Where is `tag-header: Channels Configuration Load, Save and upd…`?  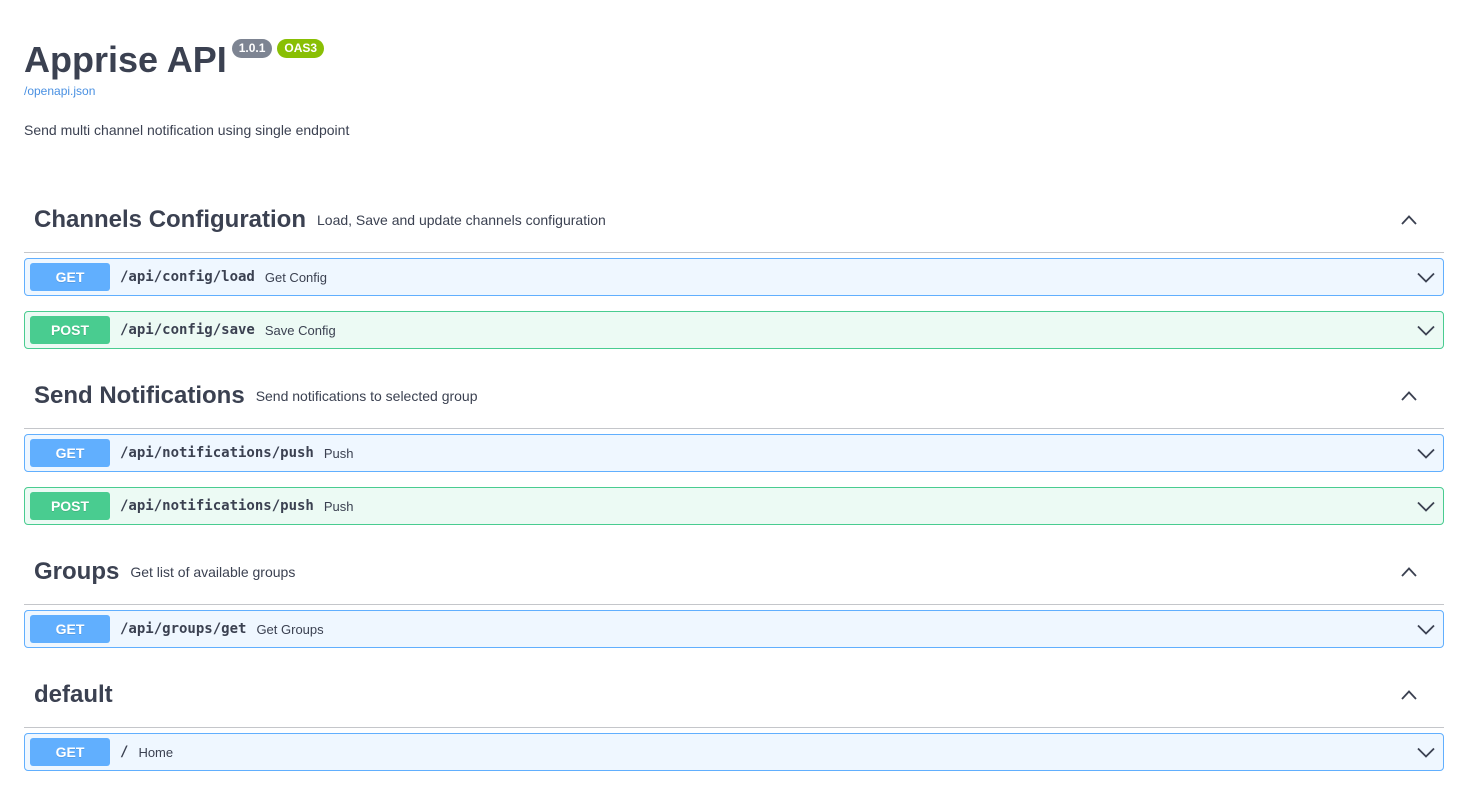
tag-header: Channels Configuration Load, Save and upd… is located at coordinates (734, 220).